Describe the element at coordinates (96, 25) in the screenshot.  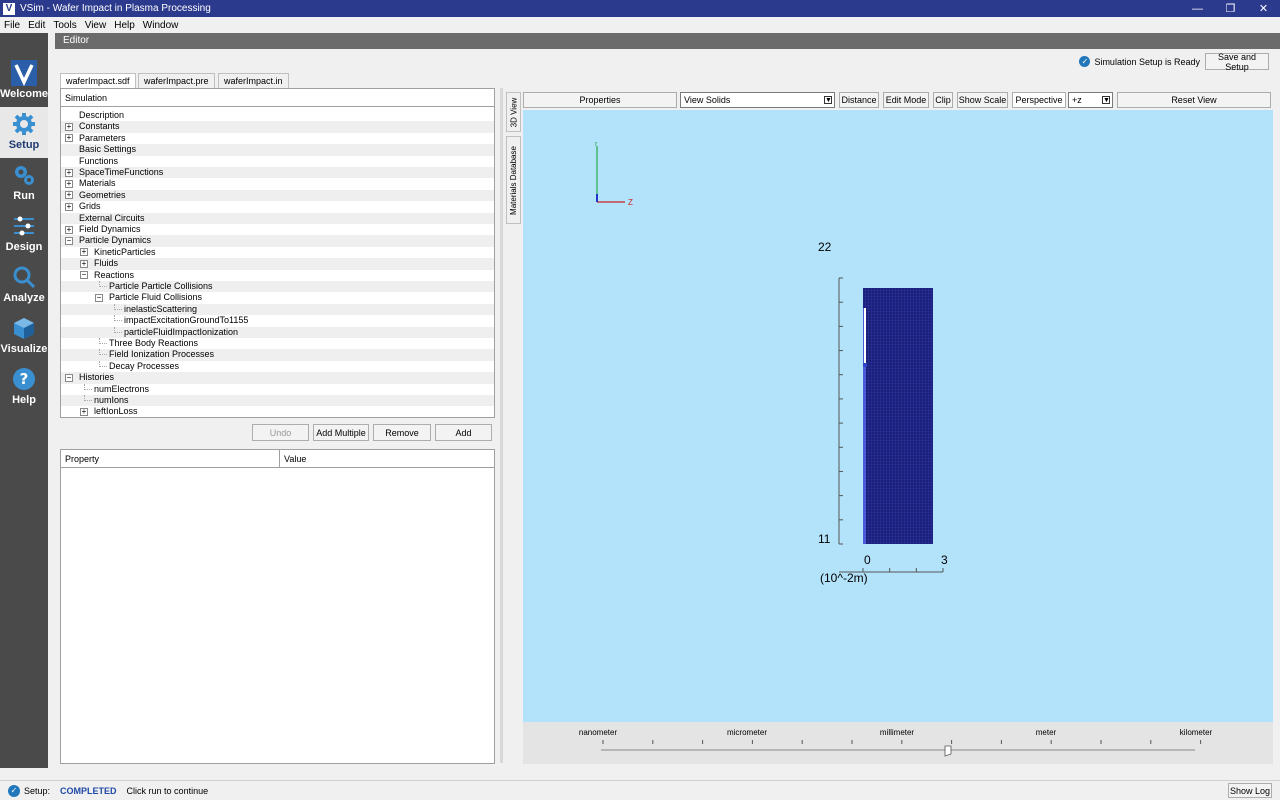
I see `menu-view: View` at that location.